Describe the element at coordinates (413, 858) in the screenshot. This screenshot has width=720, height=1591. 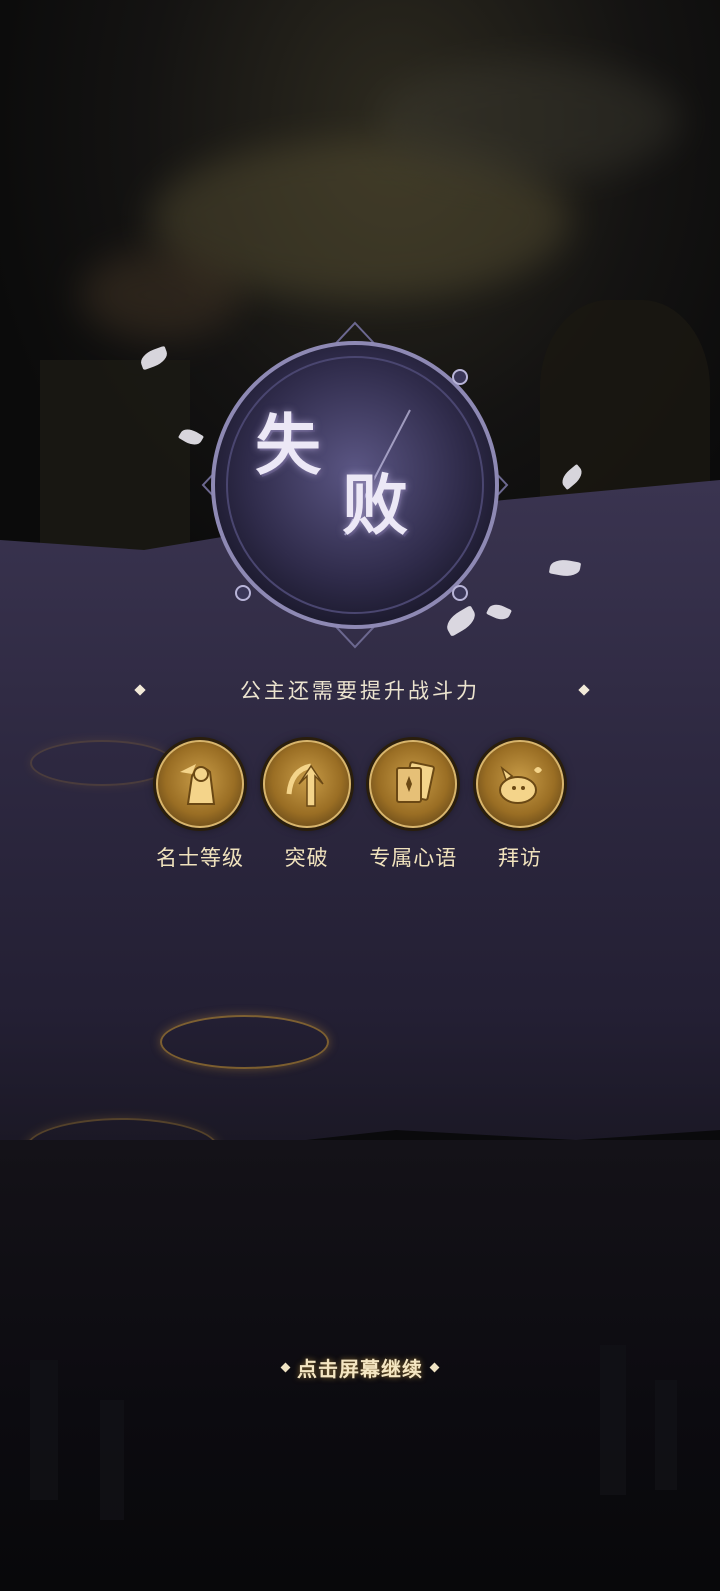
I see `tip-label: 专属心语` at that location.